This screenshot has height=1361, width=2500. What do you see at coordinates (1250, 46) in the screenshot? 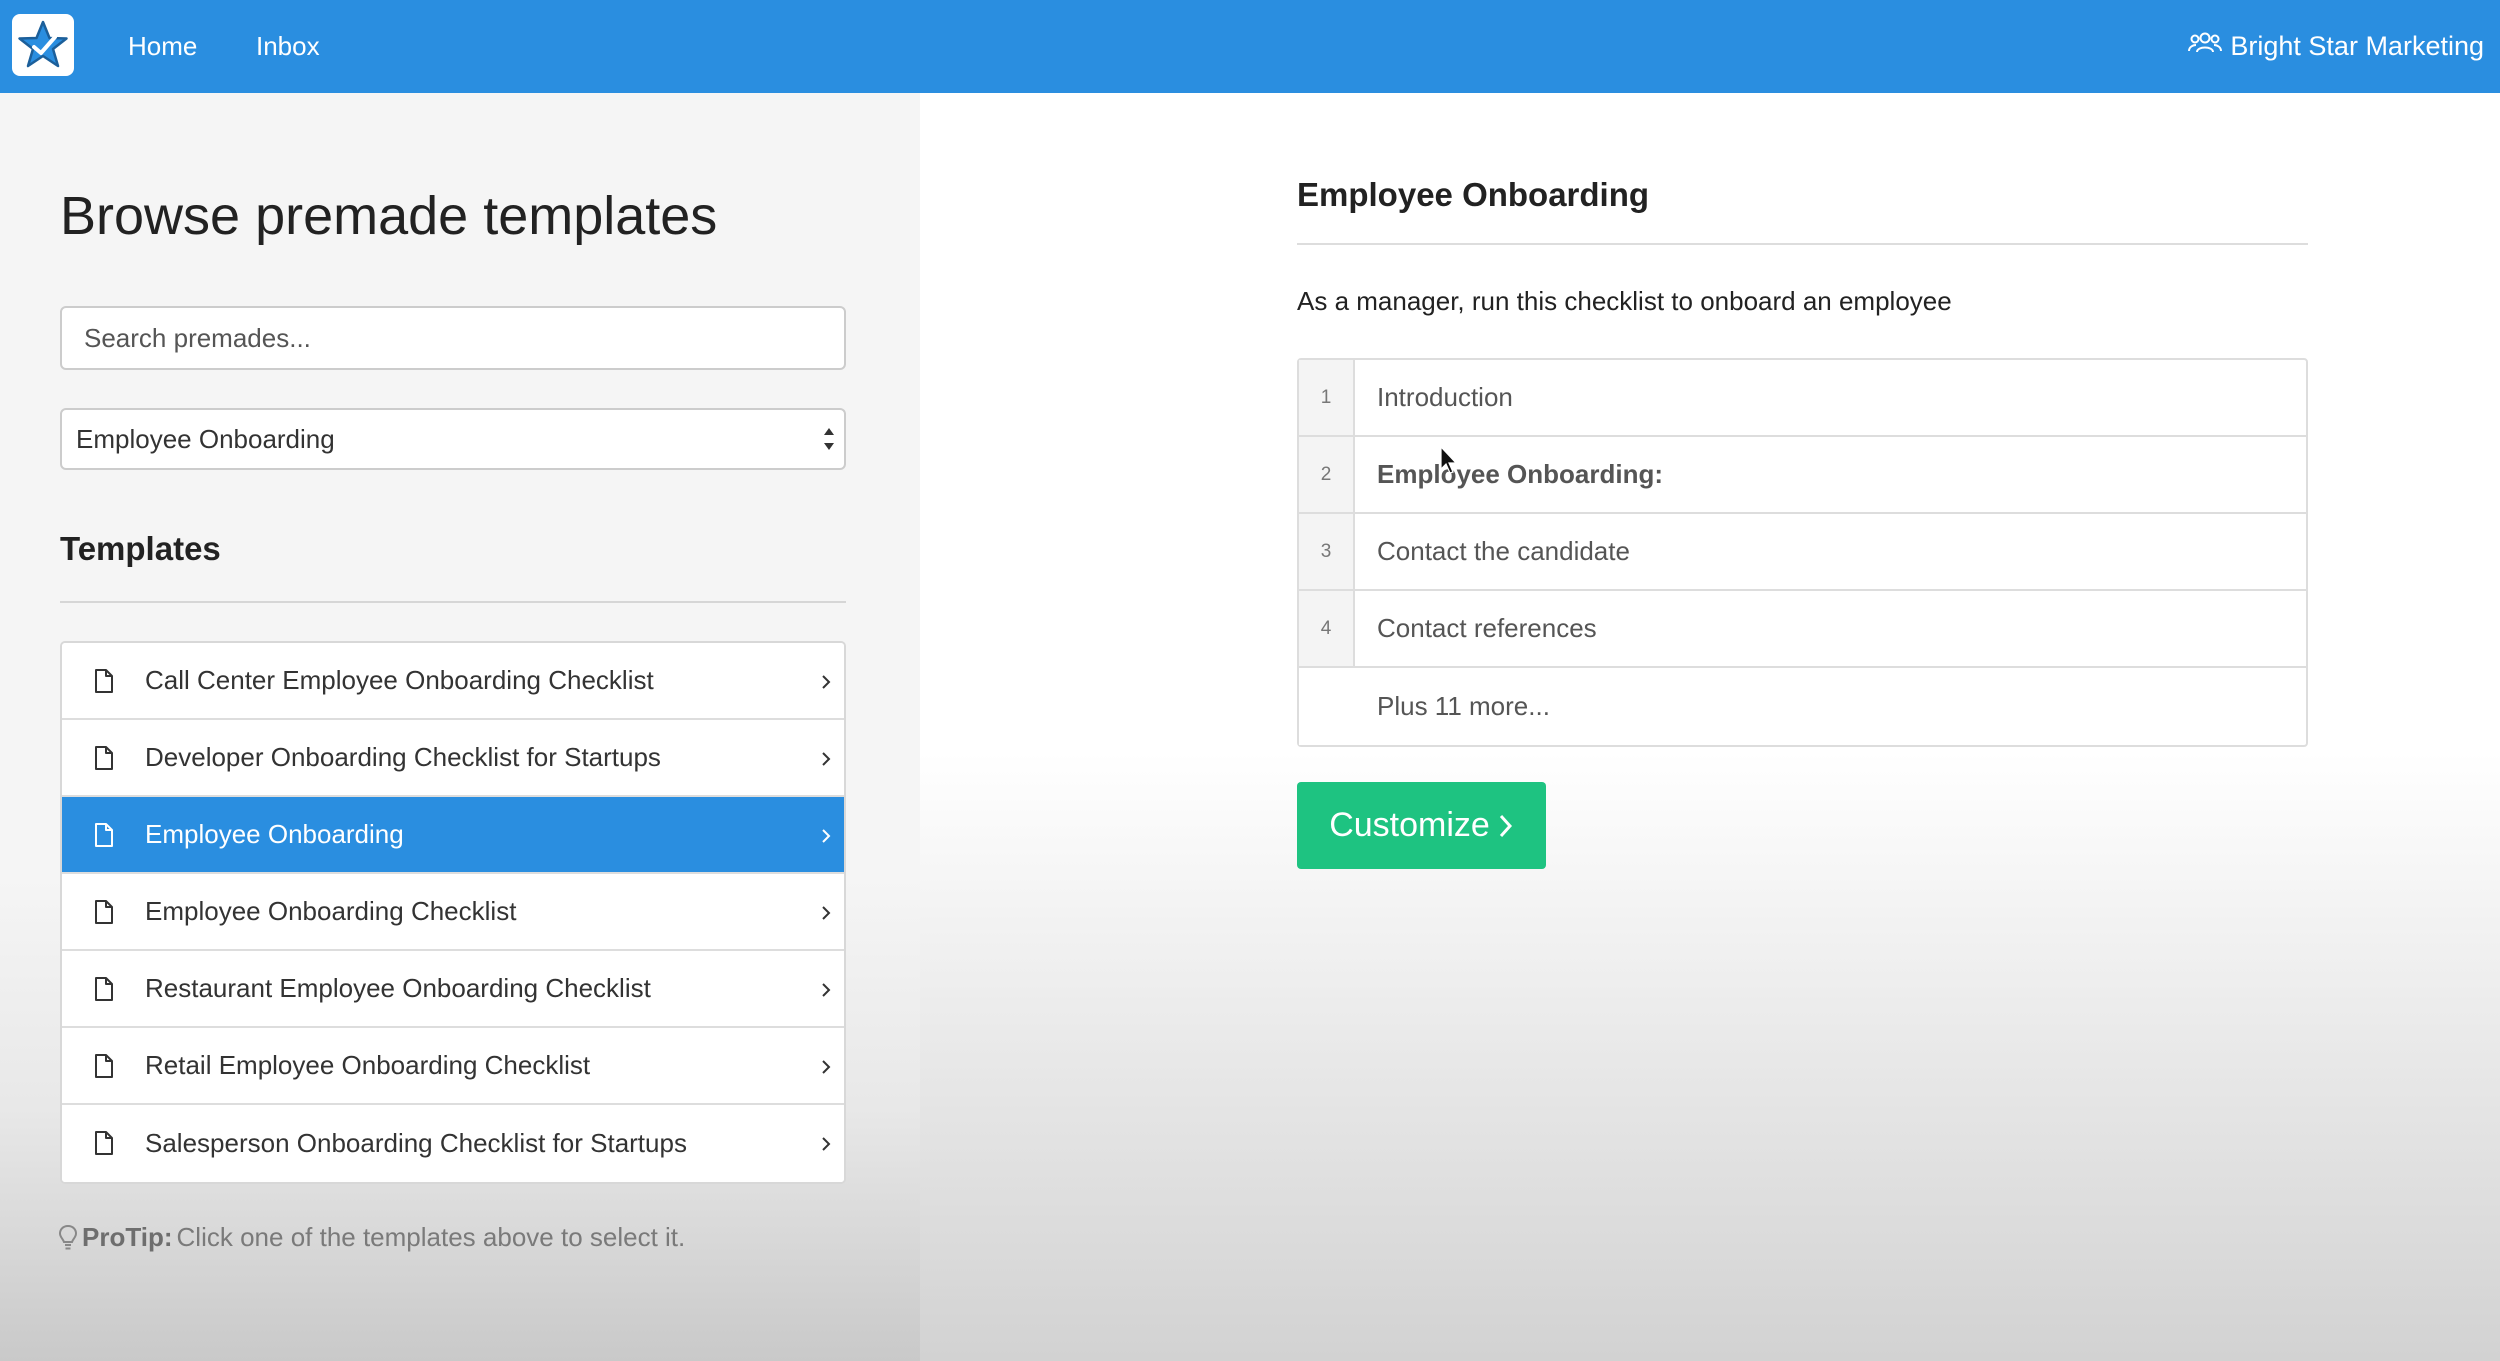
I see `top-navbar: Home Inbox Bright Star Marketing` at bounding box center [1250, 46].